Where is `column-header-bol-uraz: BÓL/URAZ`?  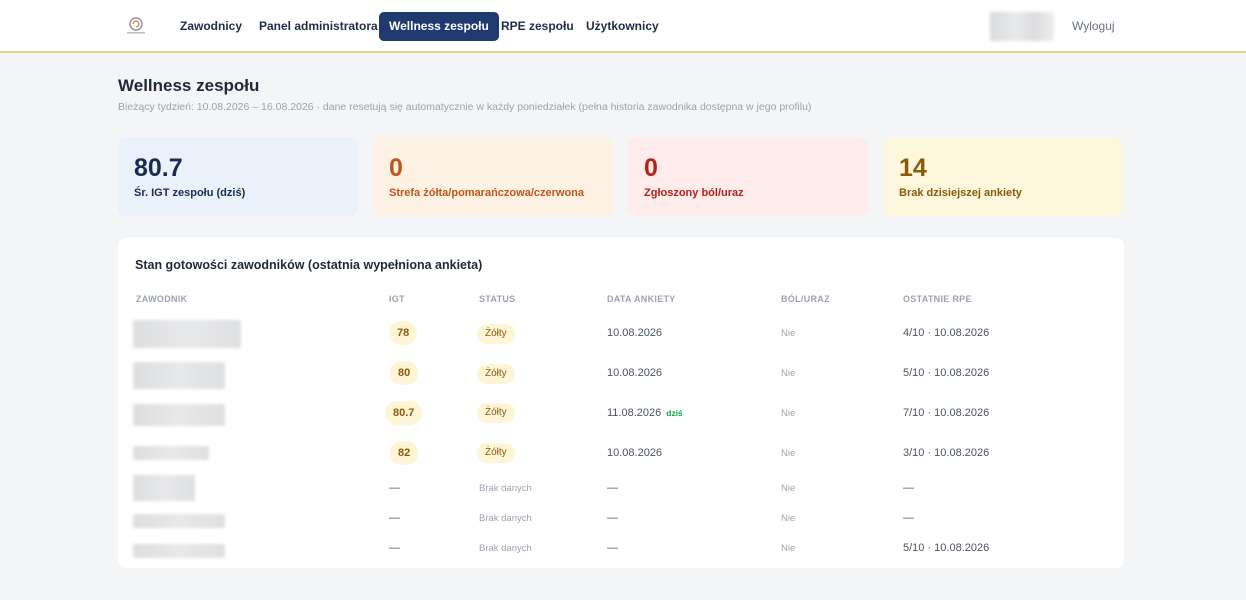 column-header-bol-uraz: BÓL/URAZ is located at coordinates (805, 299).